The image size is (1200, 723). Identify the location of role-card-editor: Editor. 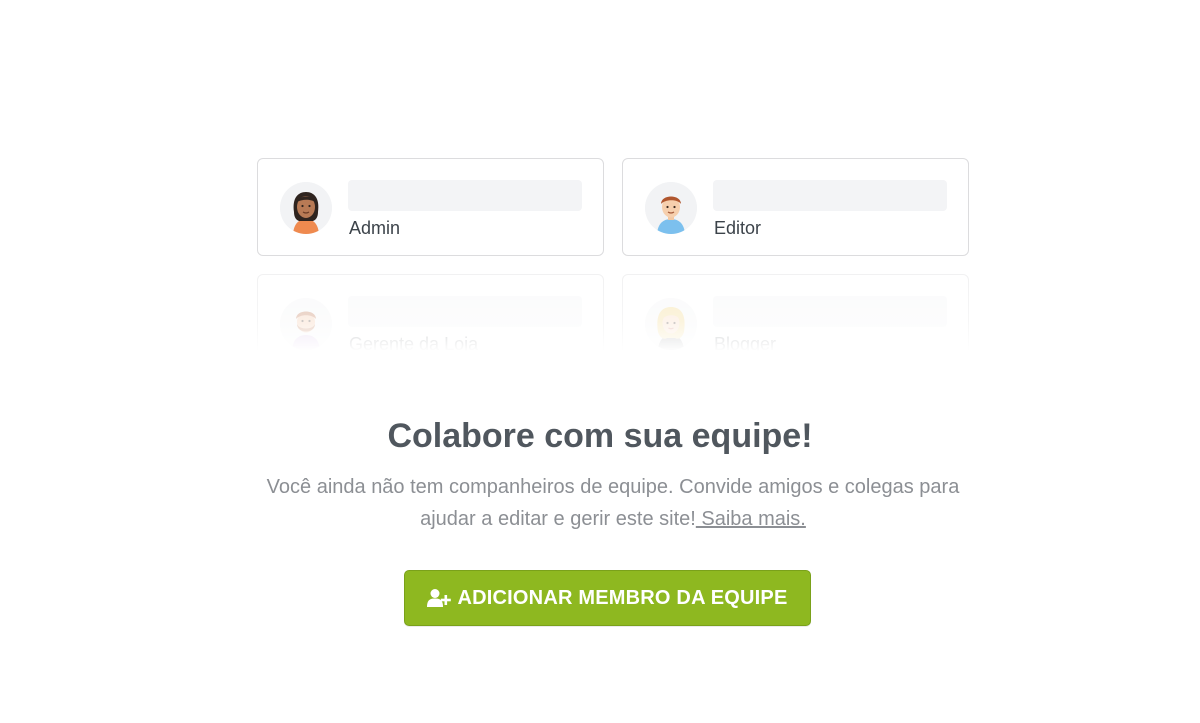
(795, 207).